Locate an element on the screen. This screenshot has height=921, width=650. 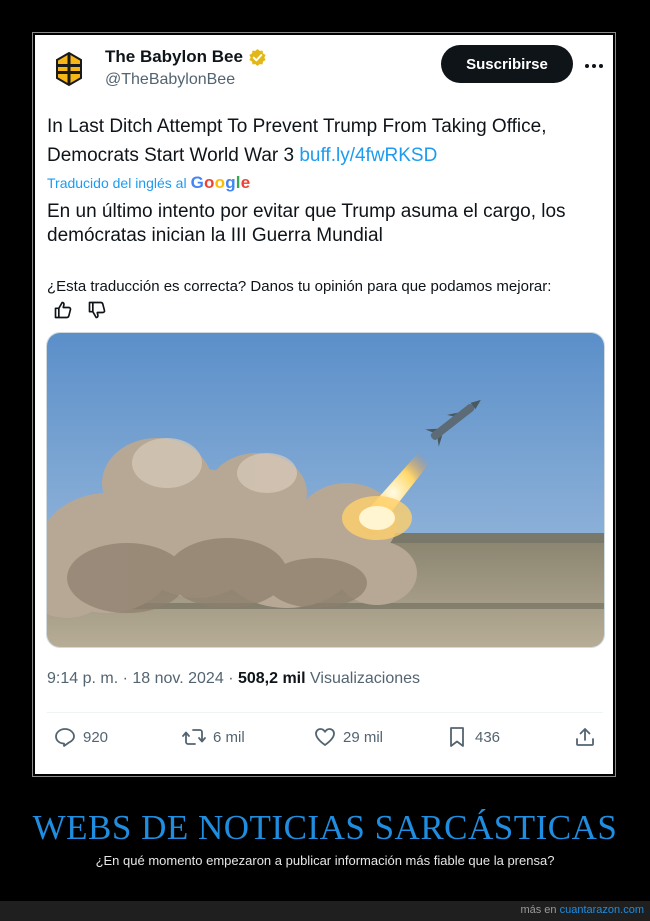
bee-logo-icon is located at coordinates (69, 69).